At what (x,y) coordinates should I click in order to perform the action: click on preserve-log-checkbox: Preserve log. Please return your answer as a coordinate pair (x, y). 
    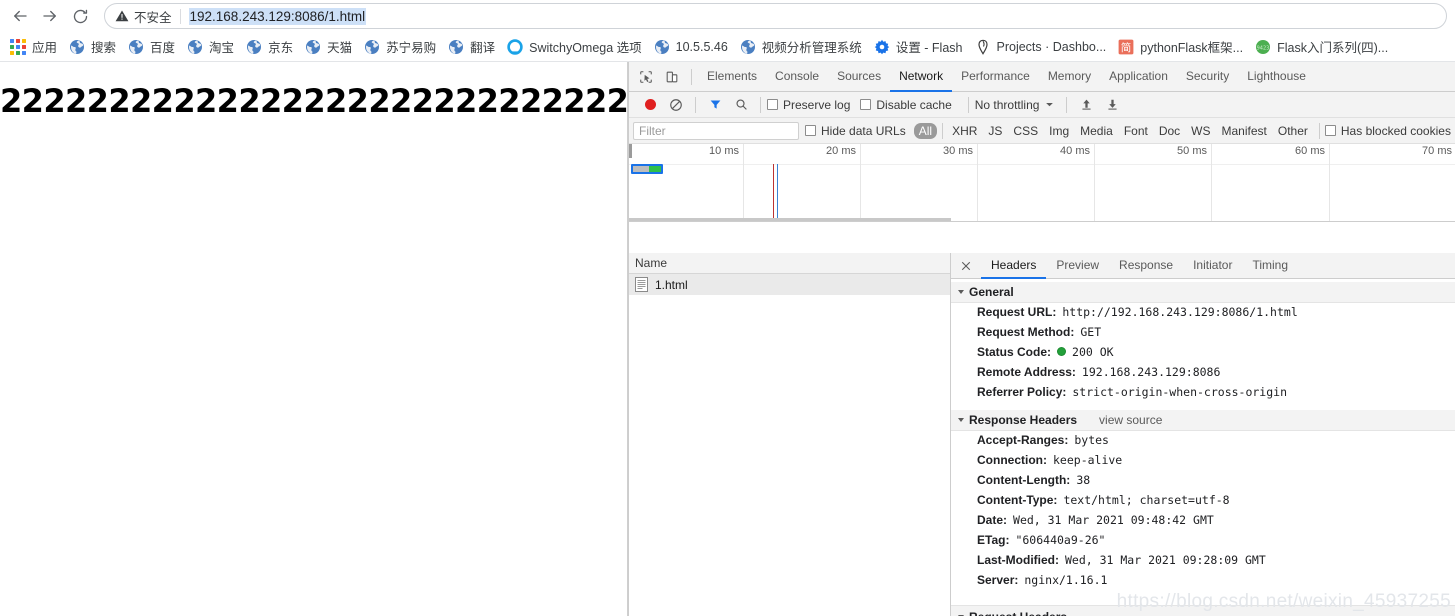
    Looking at the image, I should click on (808, 105).